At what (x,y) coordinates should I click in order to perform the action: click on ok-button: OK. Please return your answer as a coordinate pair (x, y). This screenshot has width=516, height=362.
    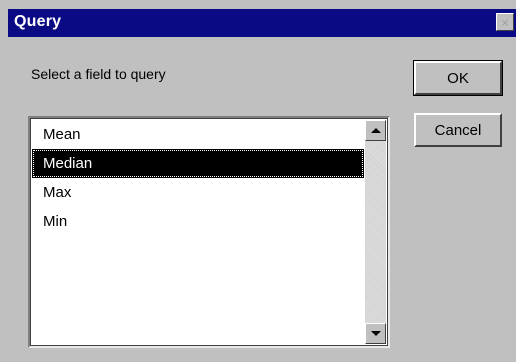
    Looking at the image, I should click on (458, 78).